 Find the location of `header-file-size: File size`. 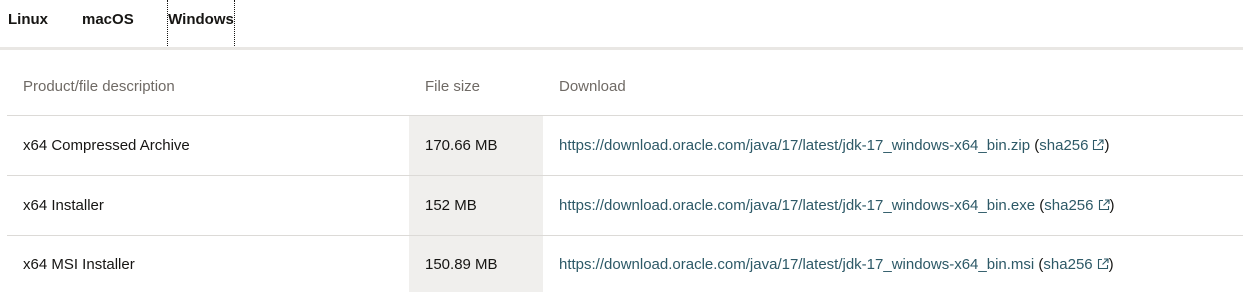

header-file-size: File size is located at coordinates (476, 86).